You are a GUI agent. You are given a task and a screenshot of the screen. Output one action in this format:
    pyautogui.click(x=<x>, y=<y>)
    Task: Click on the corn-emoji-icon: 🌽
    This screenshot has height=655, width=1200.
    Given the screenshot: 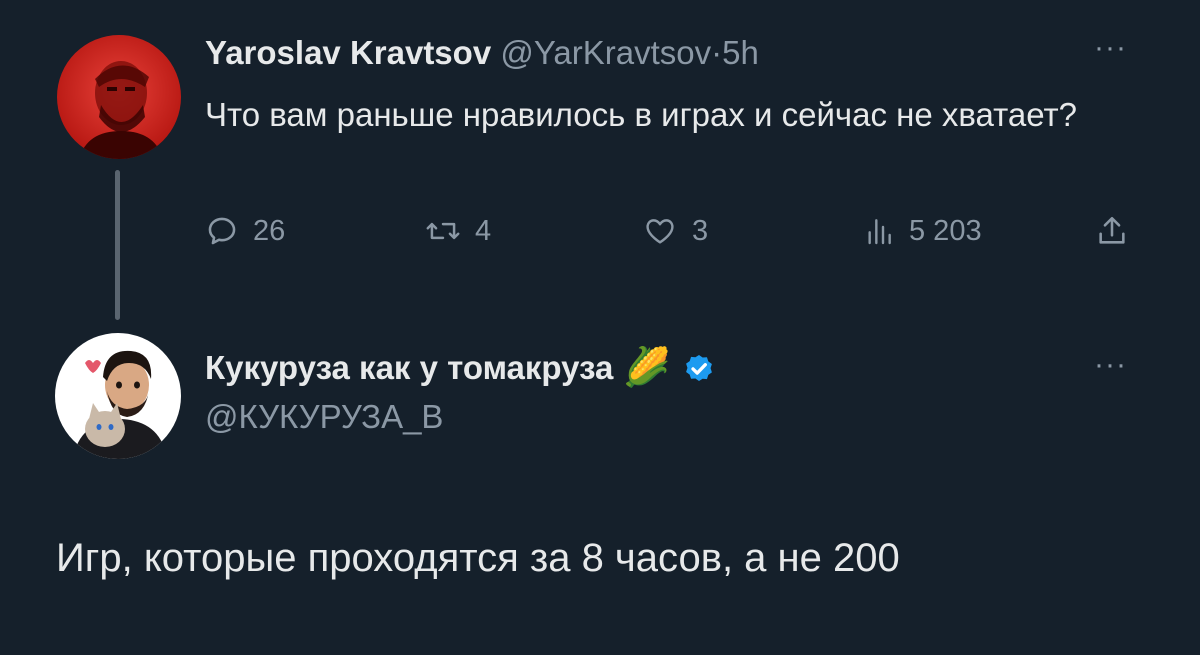 What is the action you would take?
    pyautogui.click(x=647, y=368)
    